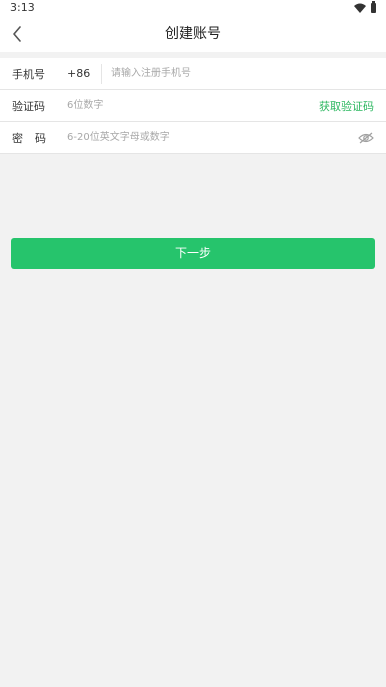  I want to click on password-visibility-toggle, so click(366, 138).